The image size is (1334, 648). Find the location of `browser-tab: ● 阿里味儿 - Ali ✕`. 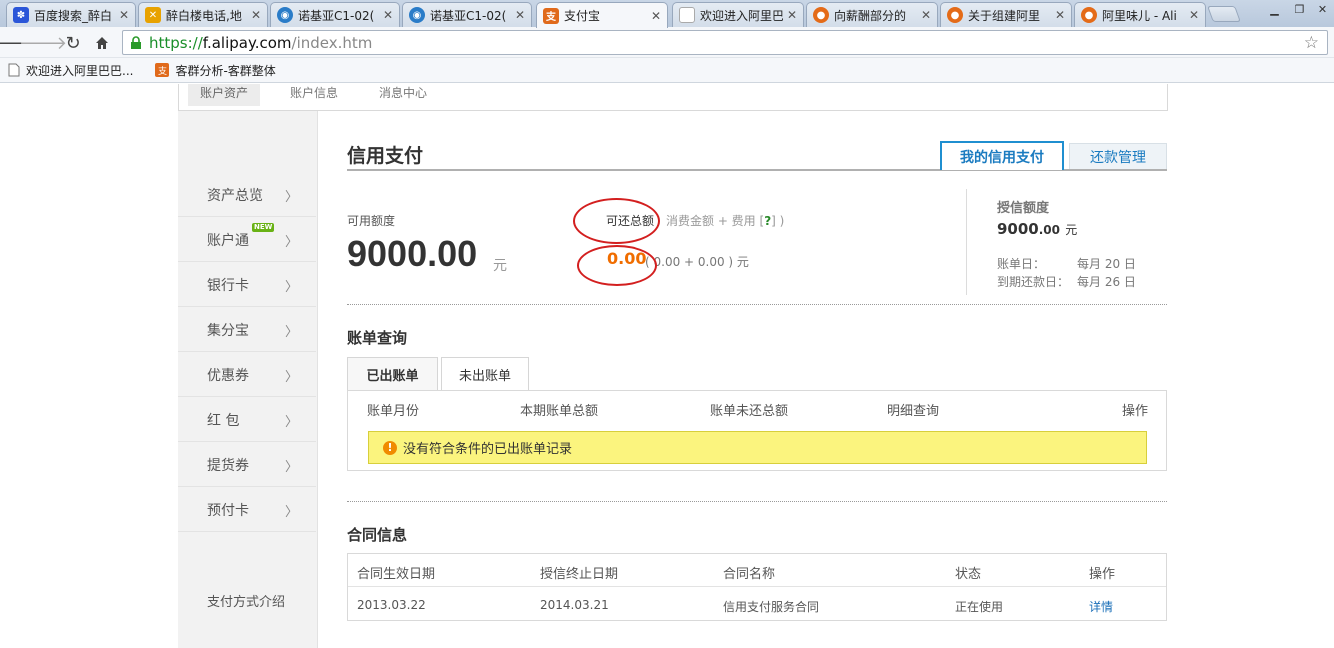

browser-tab: ● 阿里味儿 - Ali ✕ is located at coordinates (1140, 14).